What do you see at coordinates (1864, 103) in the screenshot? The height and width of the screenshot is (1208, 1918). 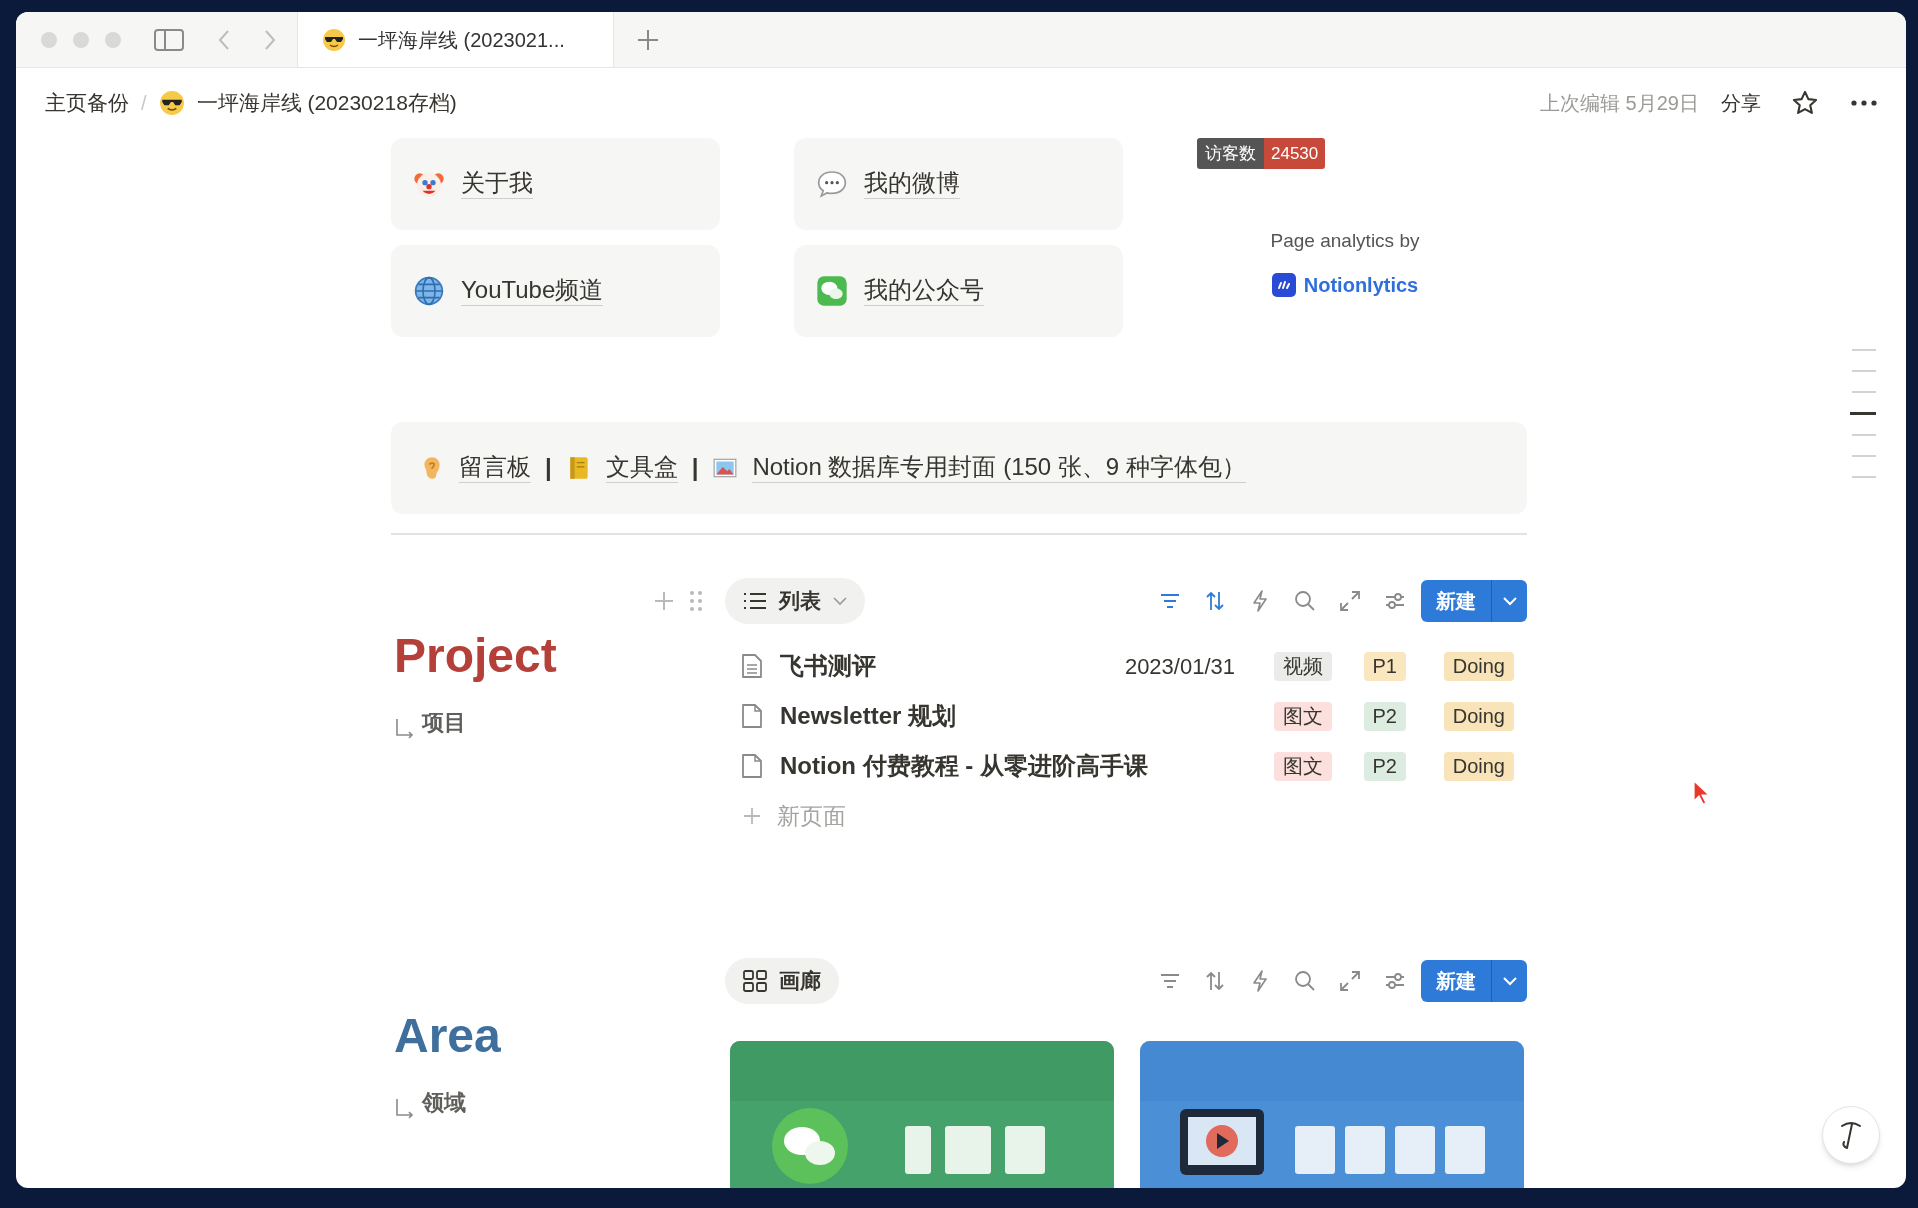 I see `more-options-icon` at bounding box center [1864, 103].